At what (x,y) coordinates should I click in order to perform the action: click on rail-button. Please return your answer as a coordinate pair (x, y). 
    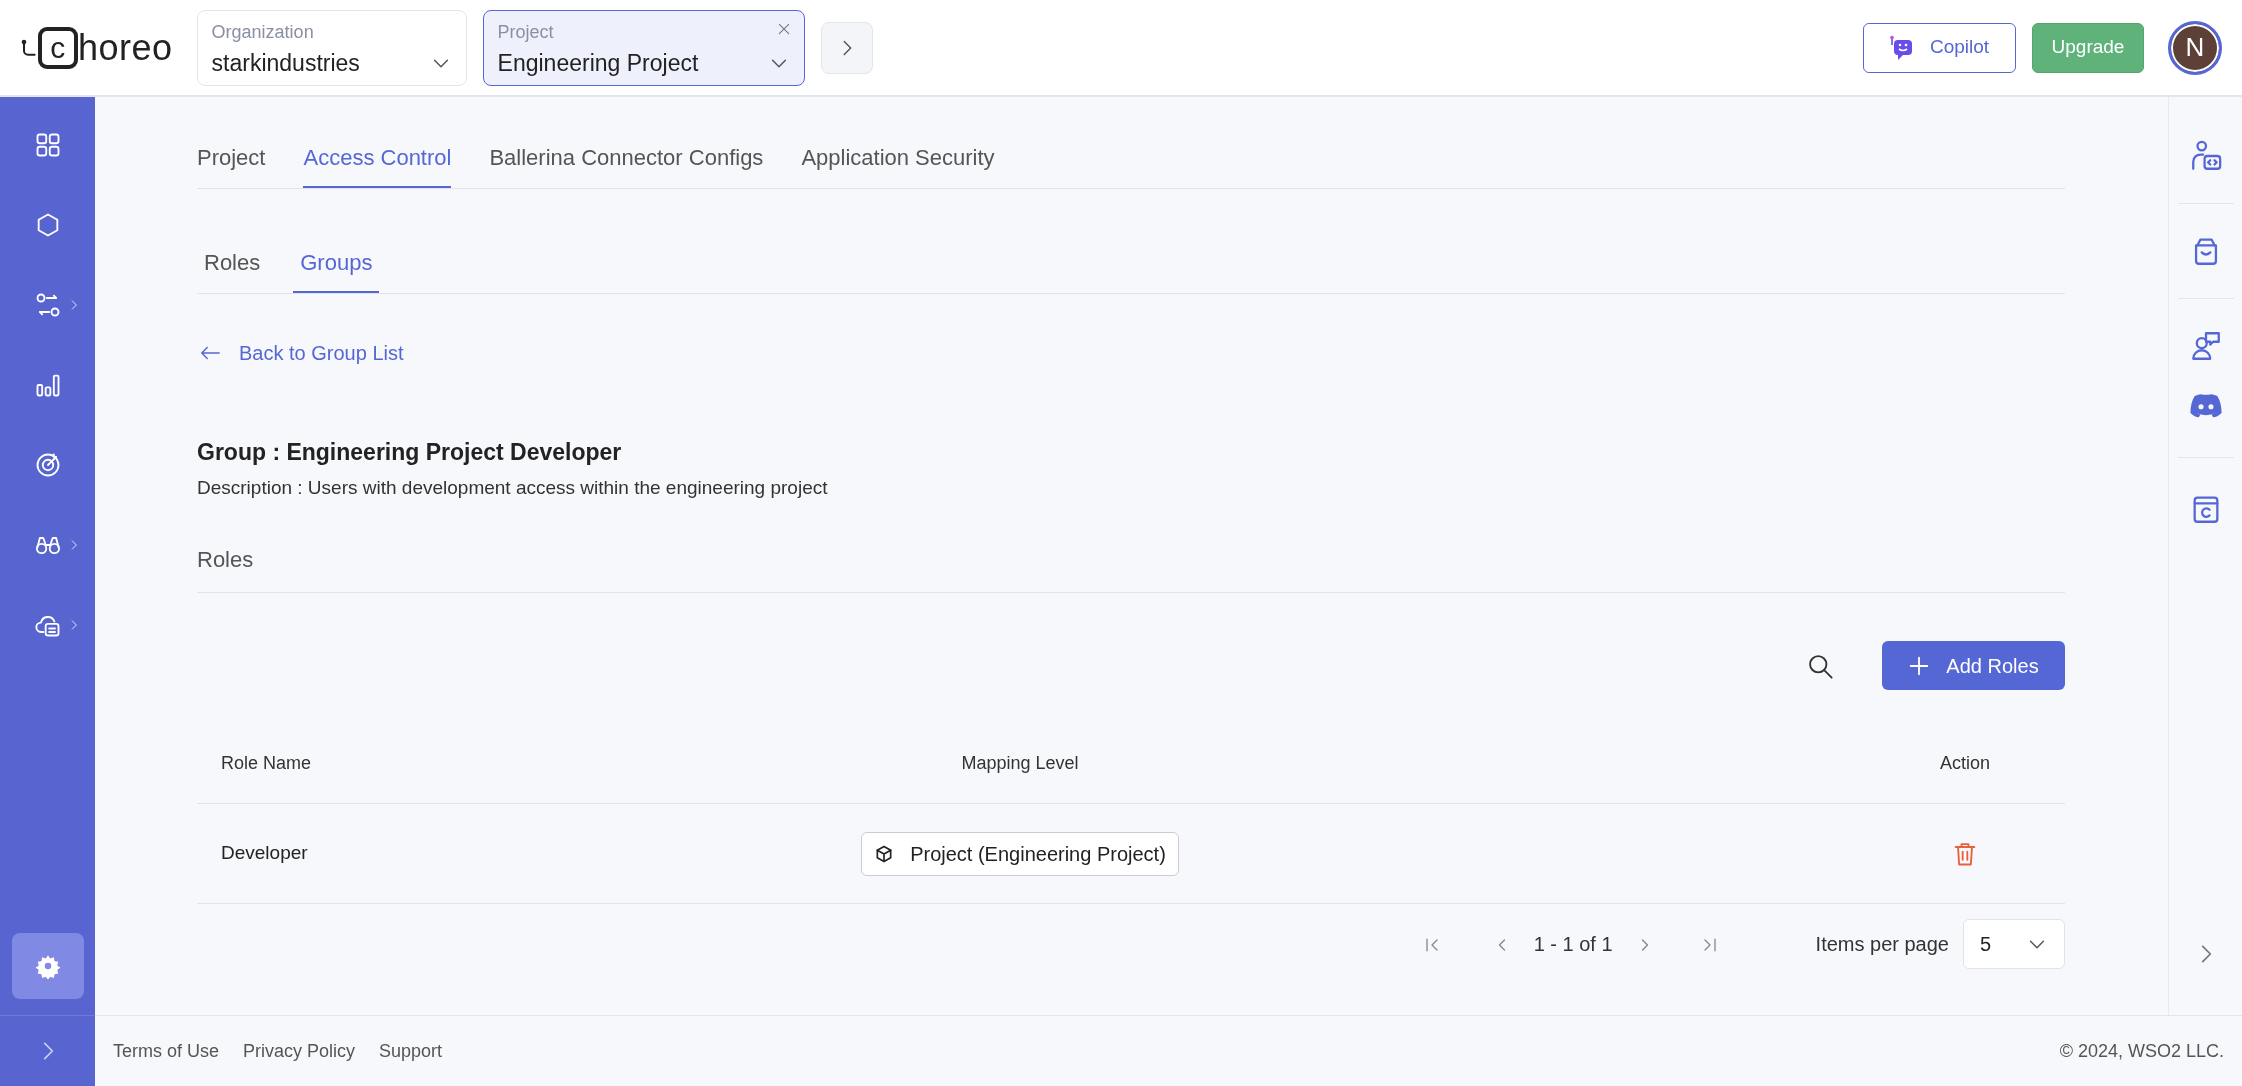
    Looking at the image, I should click on (2205, 406).